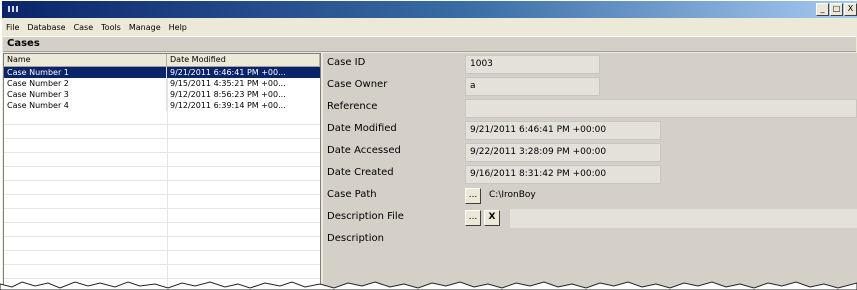 The image size is (857, 290). I want to click on property-date-created: Date Created 9/16/2011 8:31:42 PM +00:00, so click(590, 174).